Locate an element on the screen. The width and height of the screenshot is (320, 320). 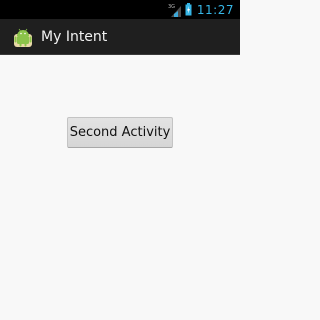
network-type-label: 3G is located at coordinates (171, 7).